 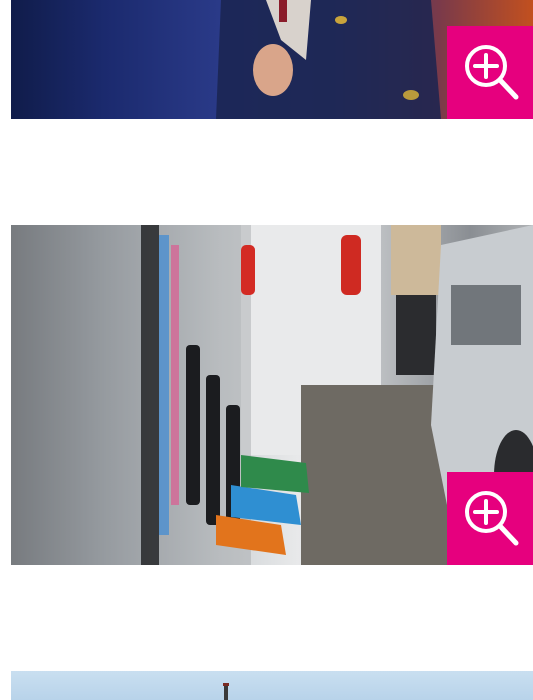 What do you see at coordinates (226, 691) in the screenshot?
I see `sky-photo` at bounding box center [226, 691].